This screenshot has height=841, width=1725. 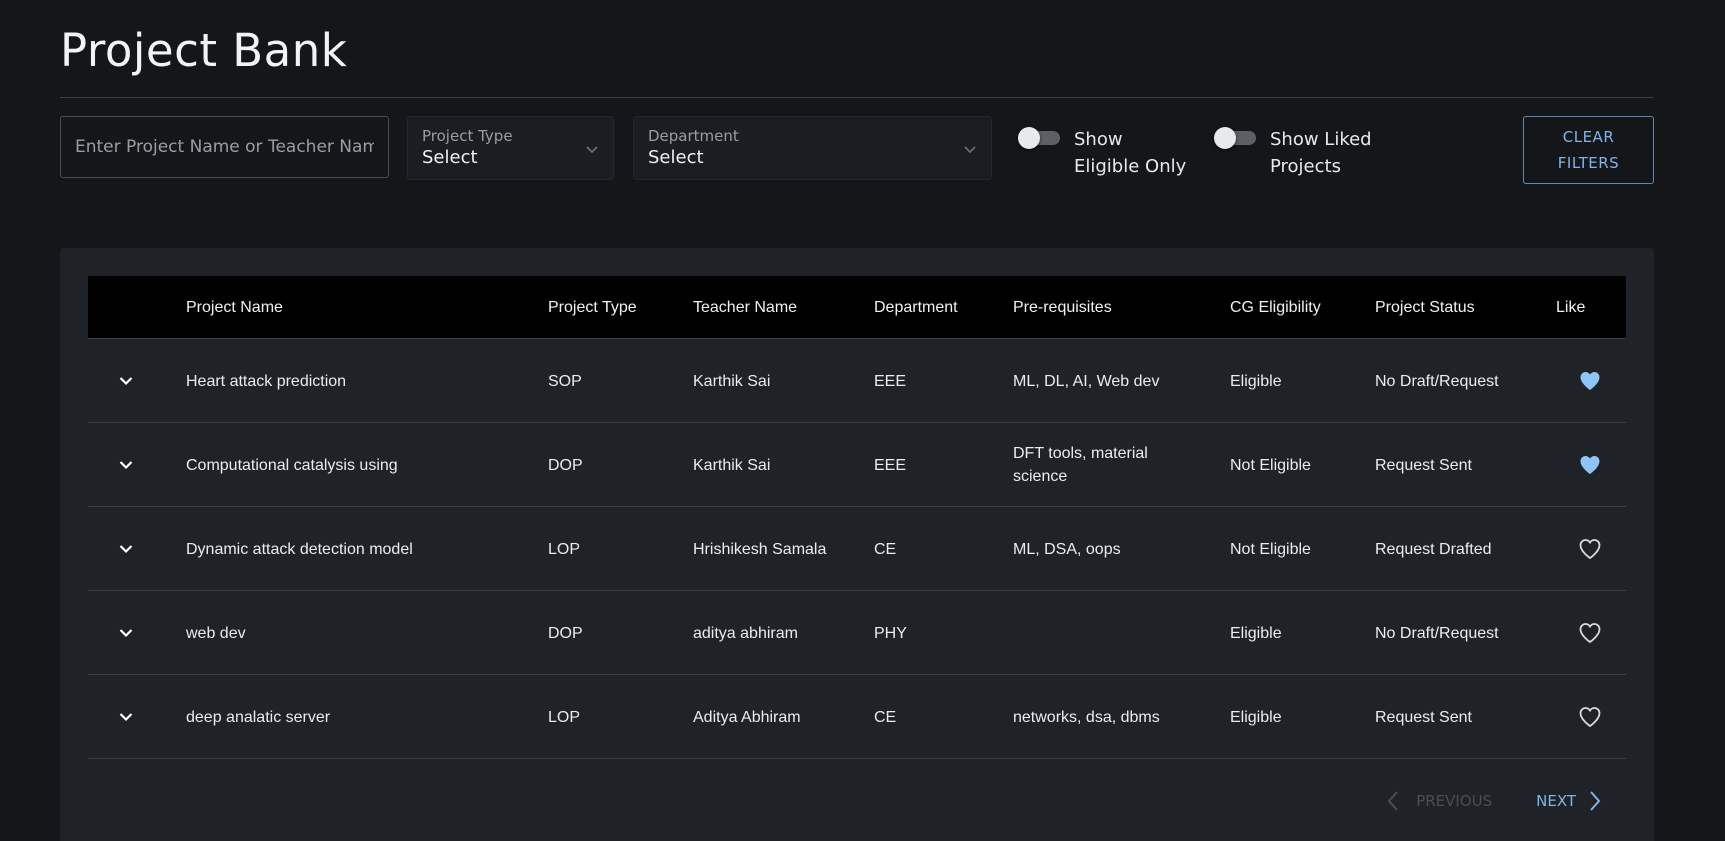 What do you see at coordinates (1086, 717) in the screenshot?
I see `cell-prerequisites: networks, dsa, dbms` at bounding box center [1086, 717].